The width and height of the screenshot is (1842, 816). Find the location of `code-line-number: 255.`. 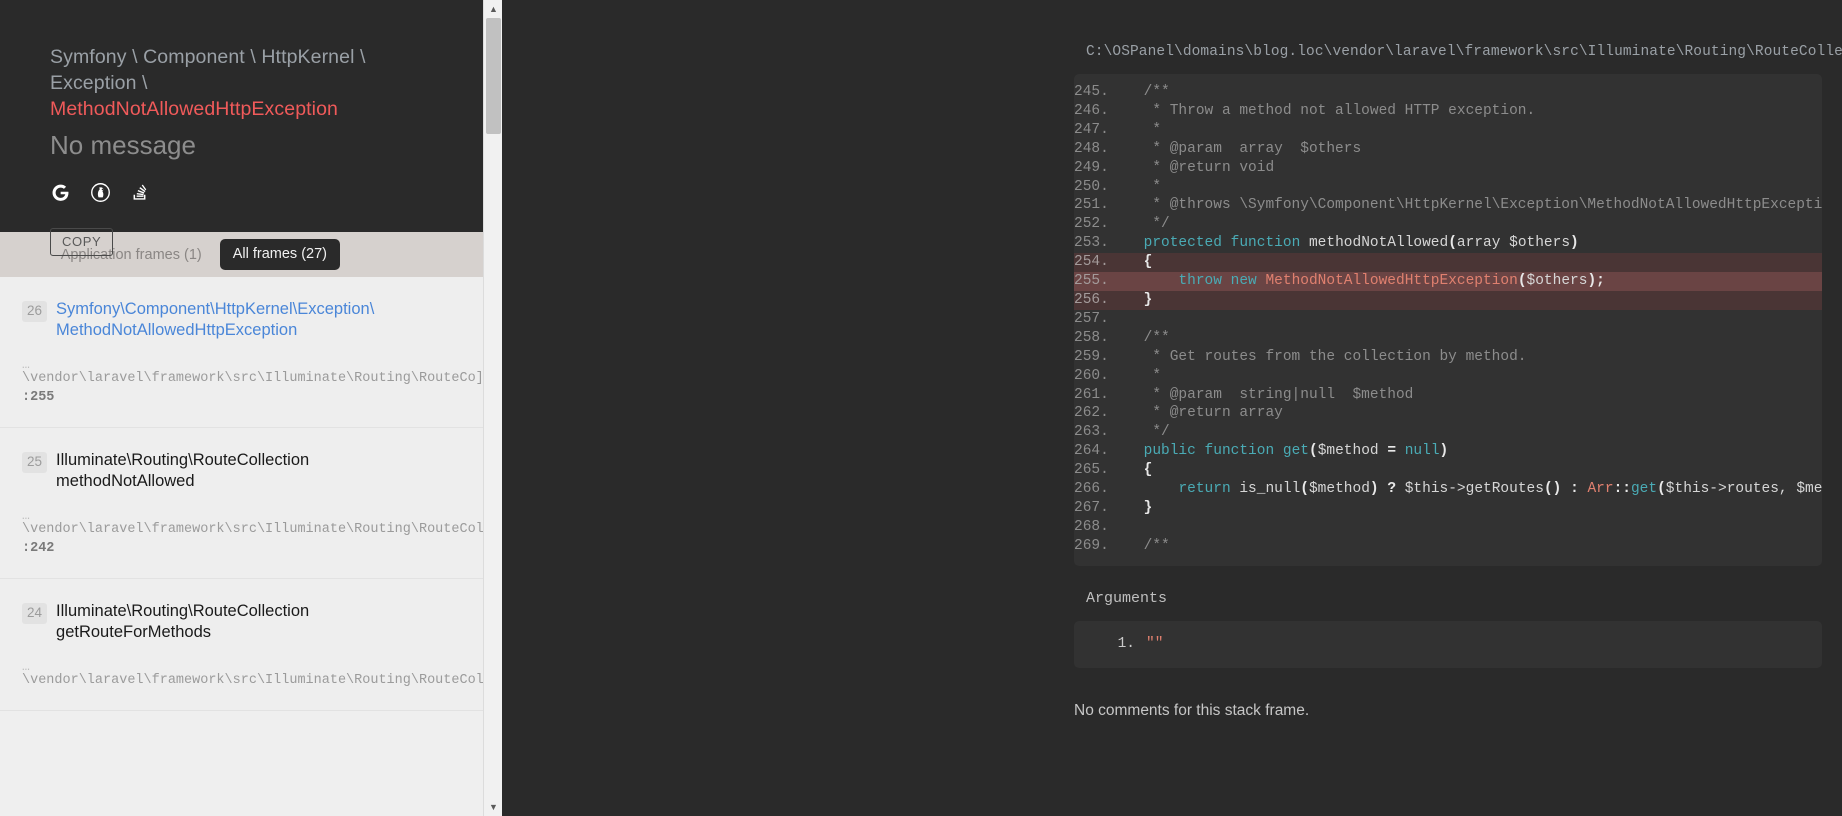

code-line-number: 255. is located at coordinates (1091, 281).